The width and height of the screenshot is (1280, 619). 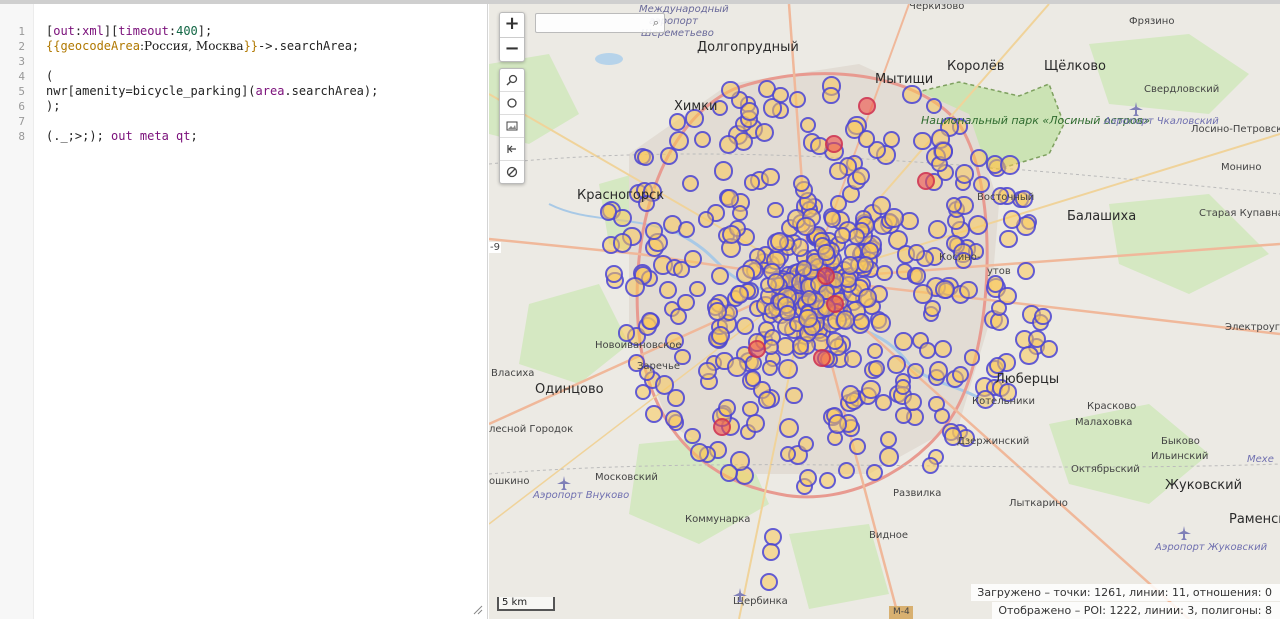 What do you see at coordinates (21, 31) in the screenshot?
I see `line-number: 1` at bounding box center [21, 31].